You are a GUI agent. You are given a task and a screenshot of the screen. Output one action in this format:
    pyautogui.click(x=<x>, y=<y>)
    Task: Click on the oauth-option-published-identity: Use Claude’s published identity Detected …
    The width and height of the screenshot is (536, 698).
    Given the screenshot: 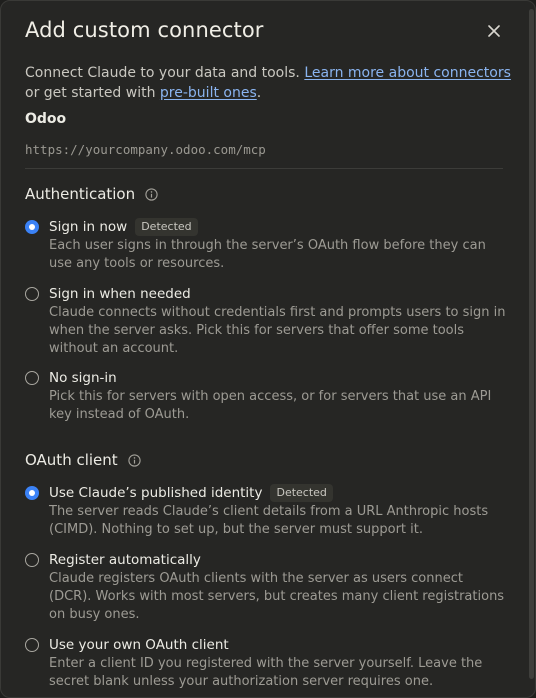 What is the action you would take?
    pyautogui.click(x=265, y=511)
    